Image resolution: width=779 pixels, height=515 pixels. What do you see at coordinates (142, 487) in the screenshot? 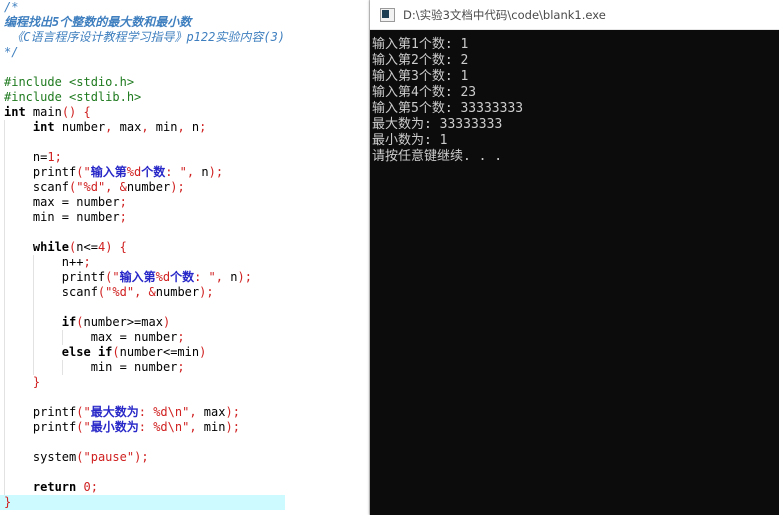
I see `code-line: return 0;` at bounding box center [142, 487].